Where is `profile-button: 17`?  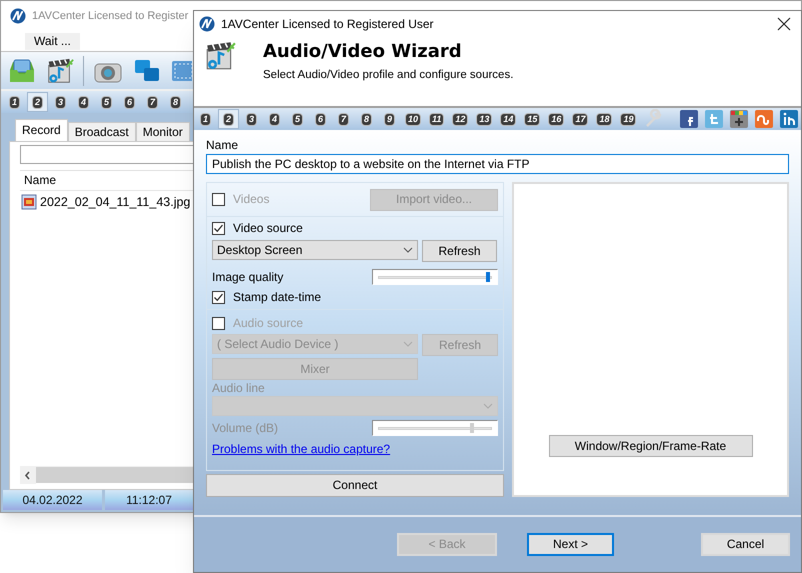
profile-button: 17 is located at coordinates (580, 119).